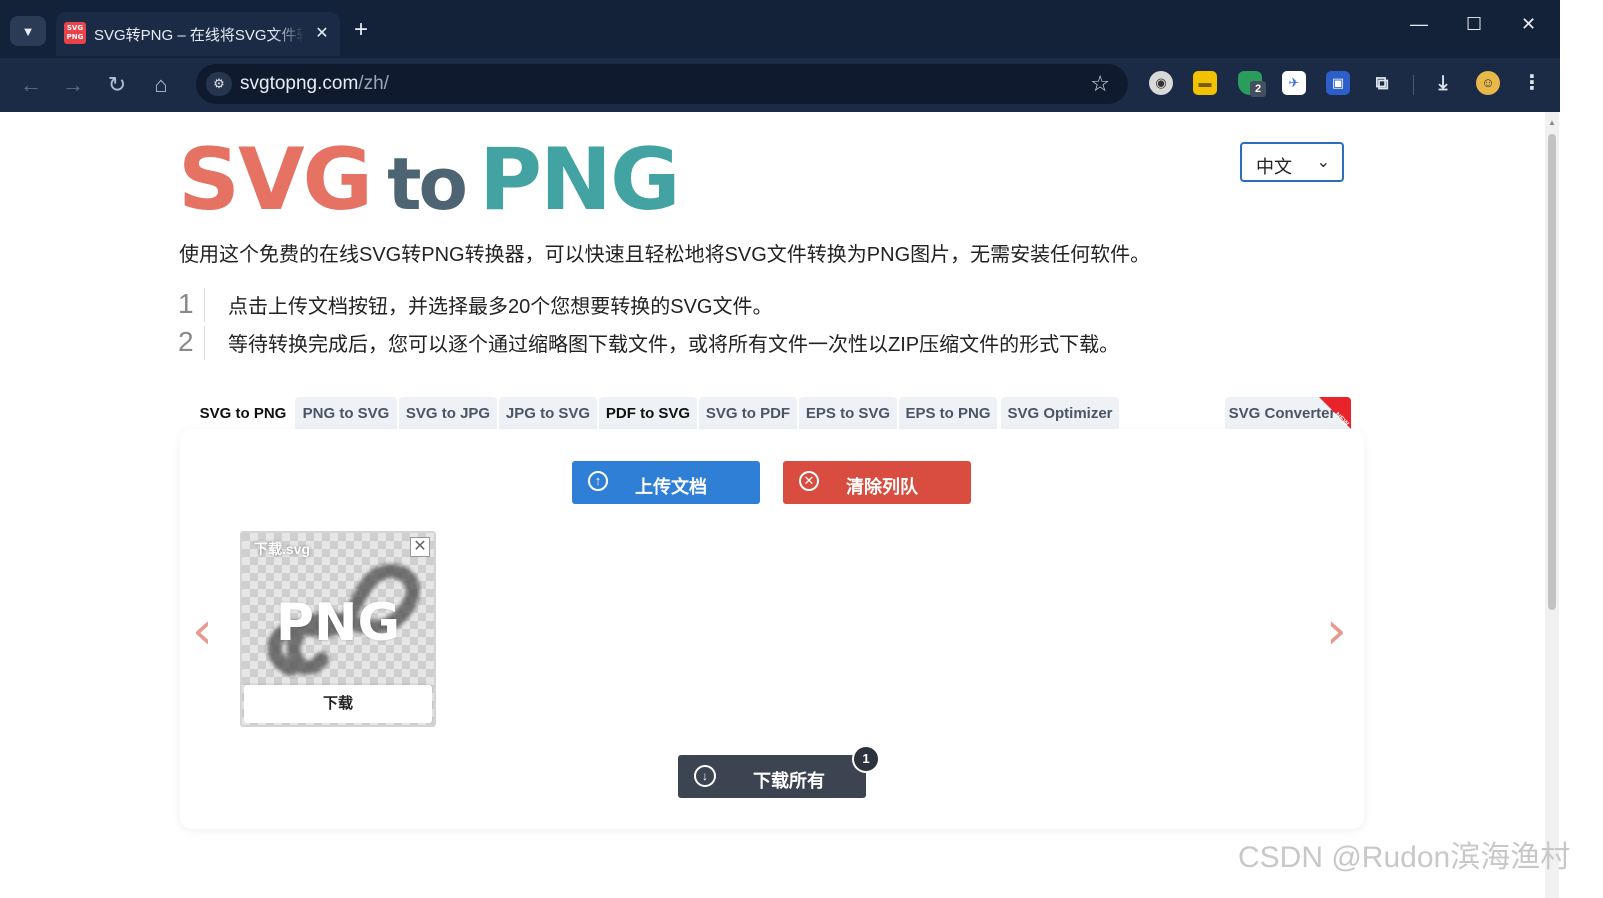  What do you see at coordinates (1382, 83) in the screenshot?
I see `extensions-puzzle-icon: ⧉` at bounding box center [1382, 83].